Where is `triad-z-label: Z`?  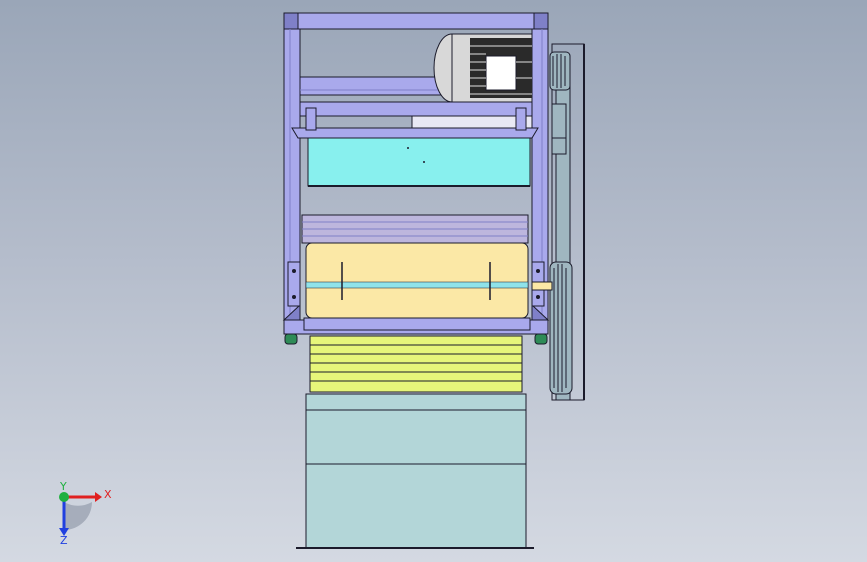
triad-z-label: Z is located at coordinates (64, 540).